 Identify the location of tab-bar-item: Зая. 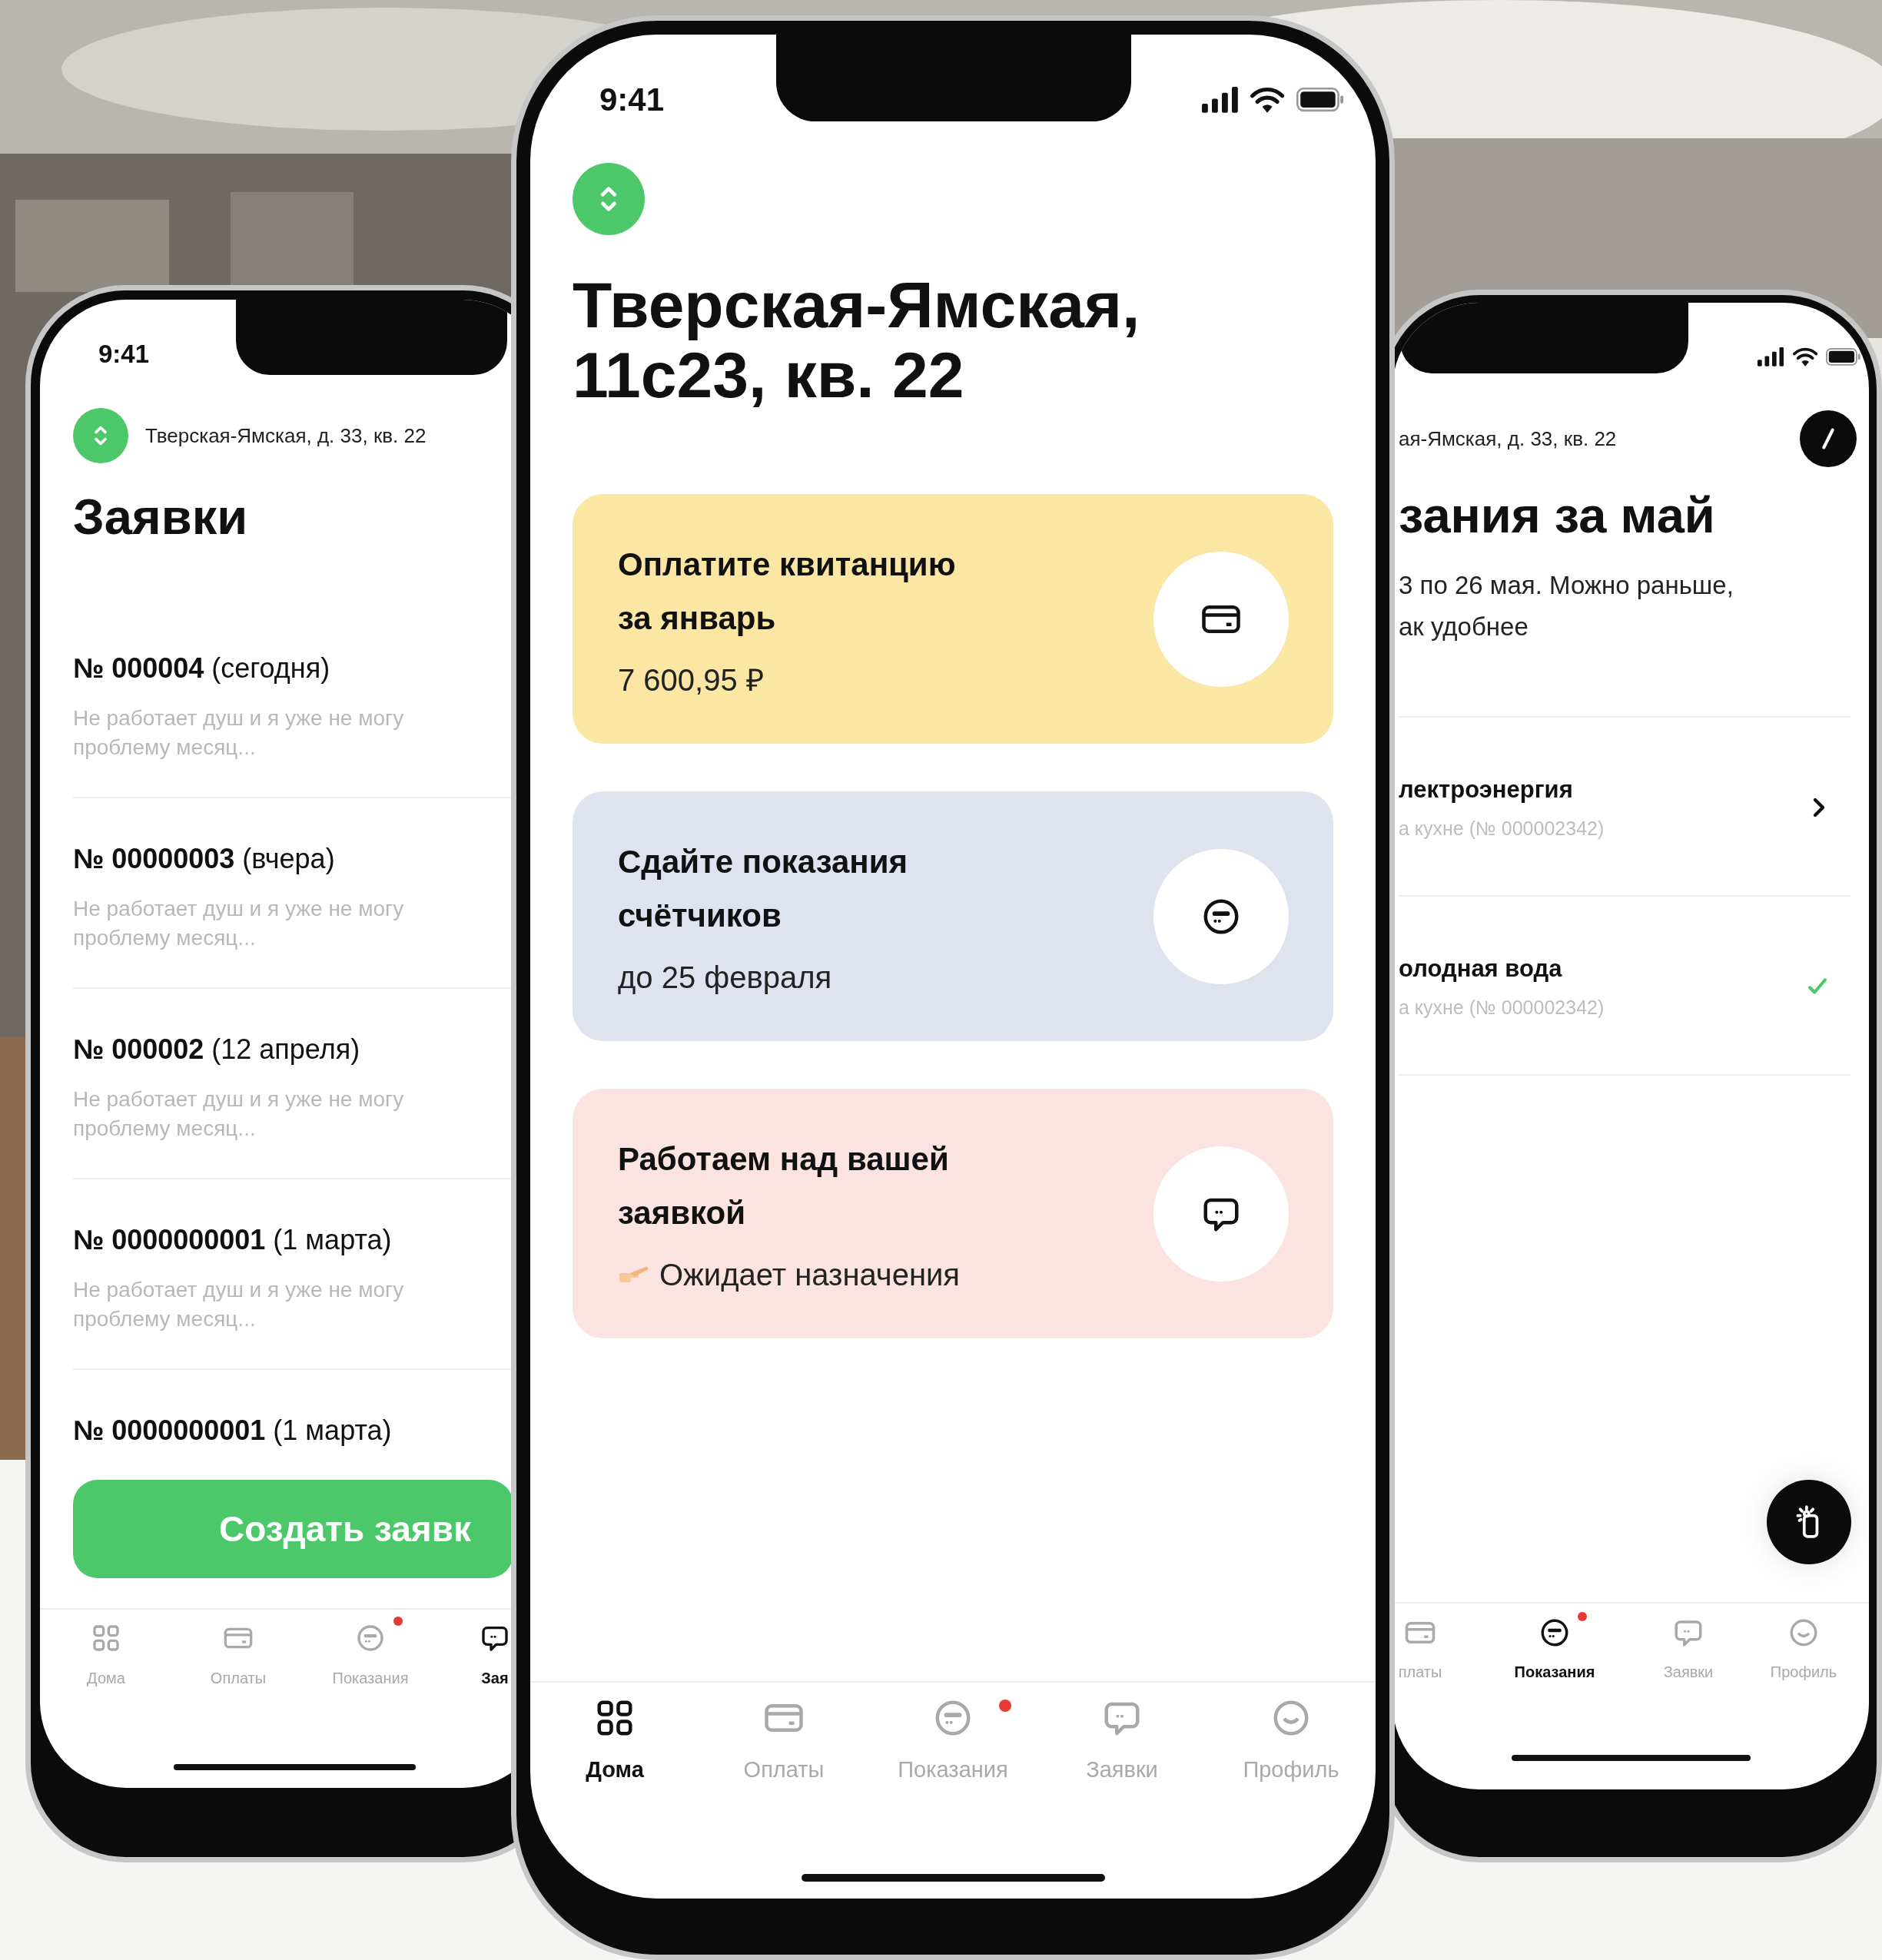
(495, 1654).